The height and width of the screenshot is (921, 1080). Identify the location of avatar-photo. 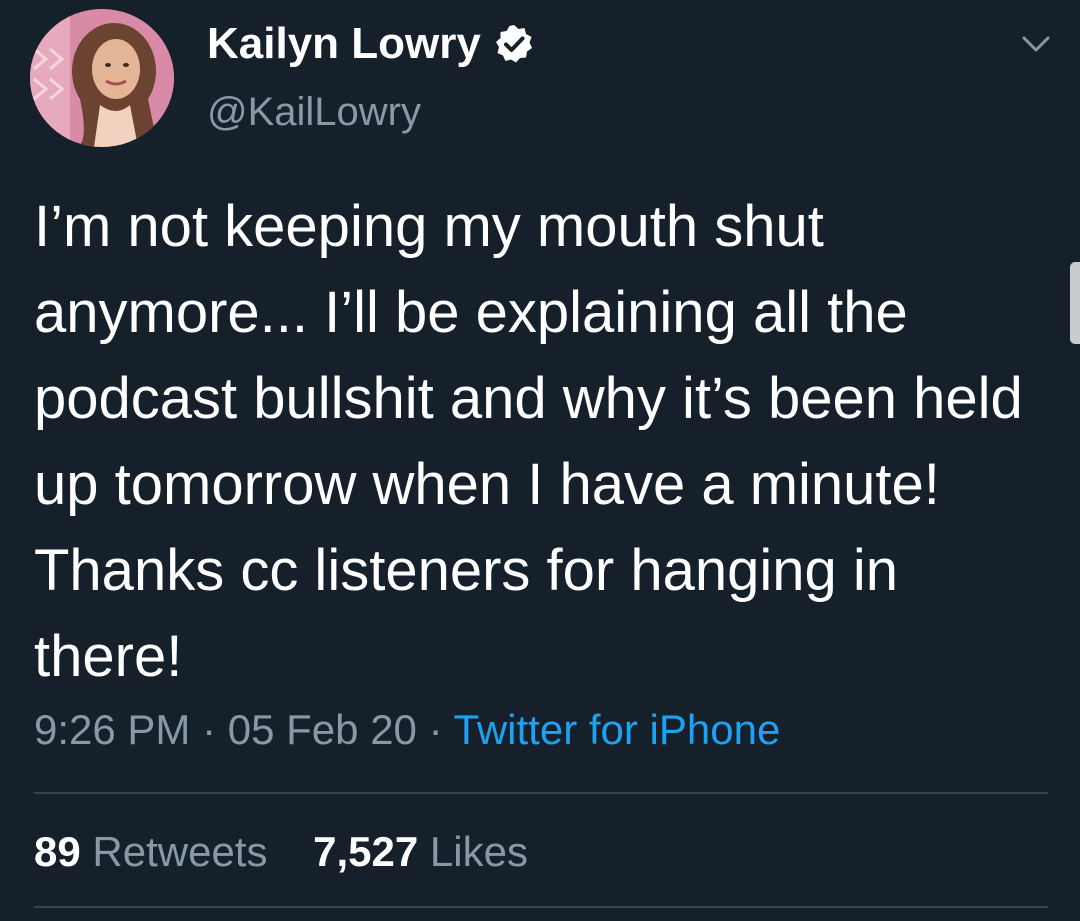
(102, 78).